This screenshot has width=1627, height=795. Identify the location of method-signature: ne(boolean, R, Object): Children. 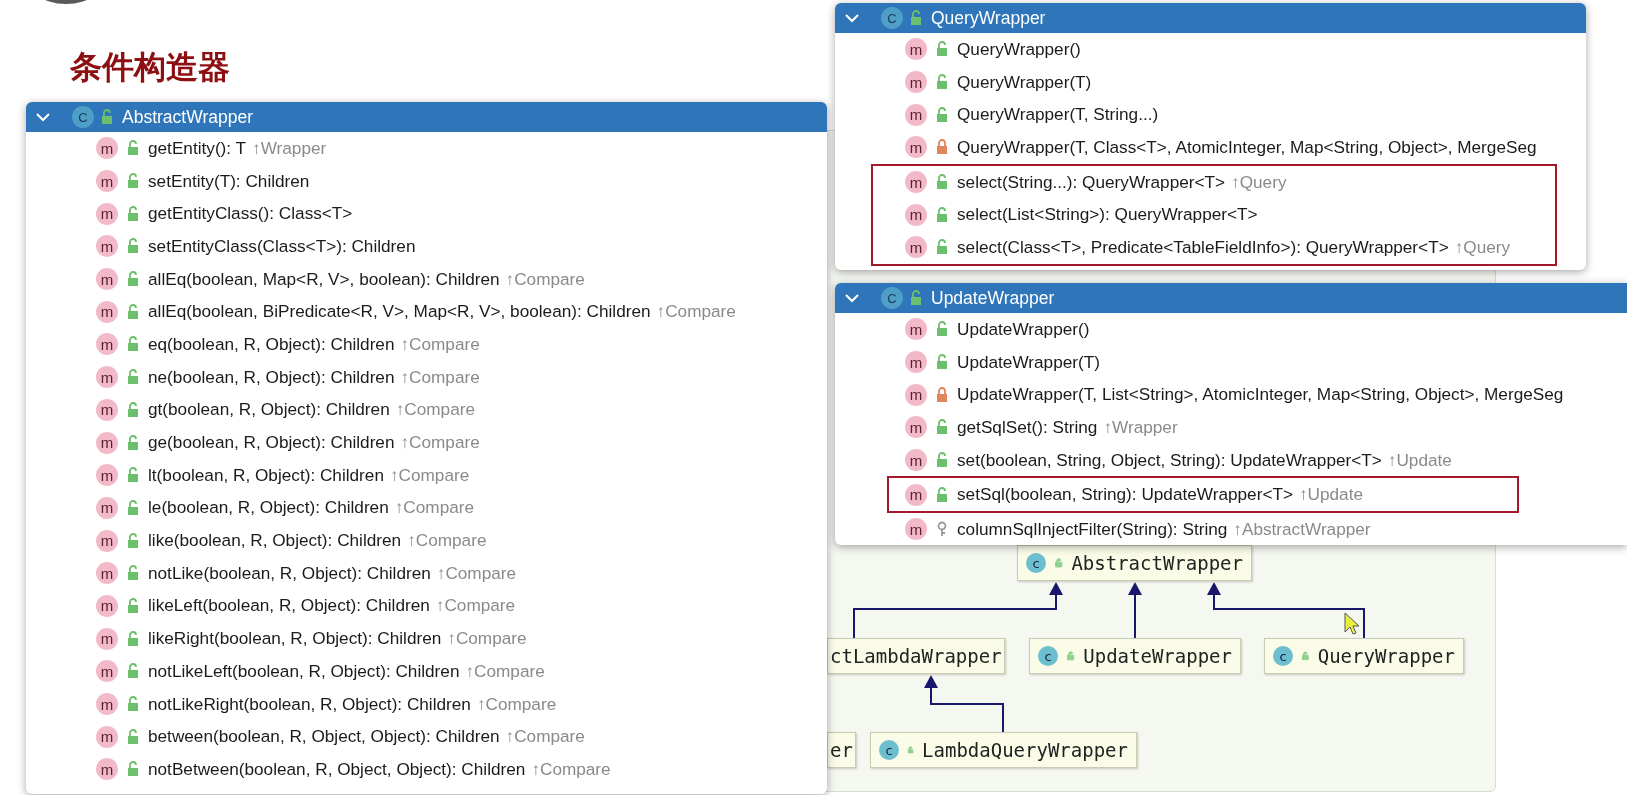
(271, 377).